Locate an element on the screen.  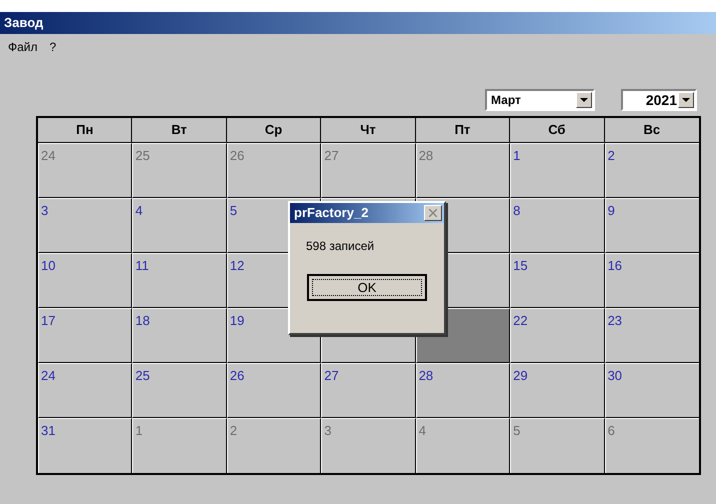
day-number: 31 is located at coordinates (48, 431).